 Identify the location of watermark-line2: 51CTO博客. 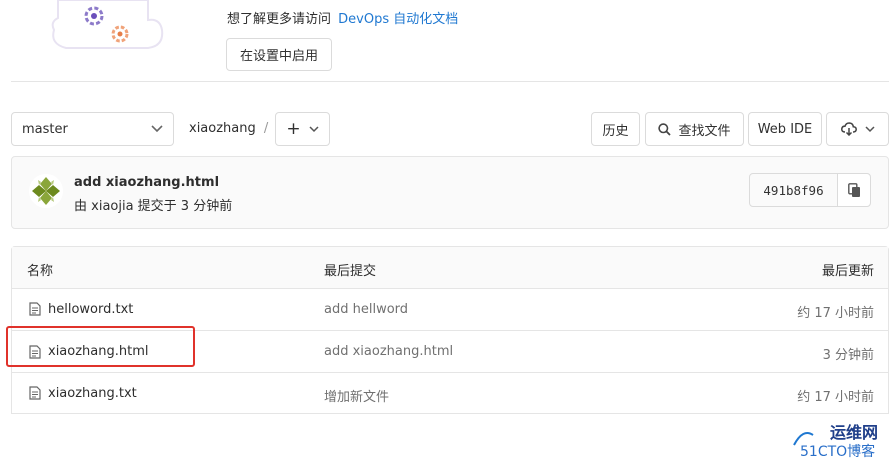
(838, 452).